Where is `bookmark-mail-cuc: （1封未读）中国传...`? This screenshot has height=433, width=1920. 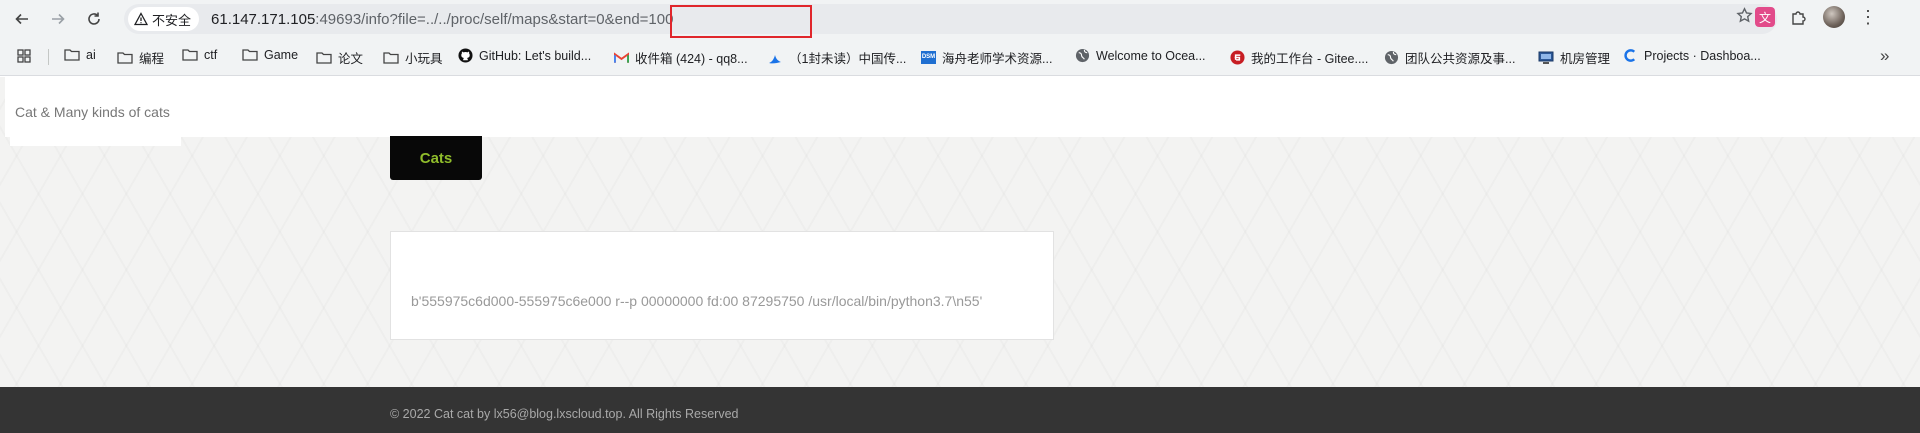 bookmark-mail-cuc: （1封未读）中国传... is located at coordinates (836, 57).